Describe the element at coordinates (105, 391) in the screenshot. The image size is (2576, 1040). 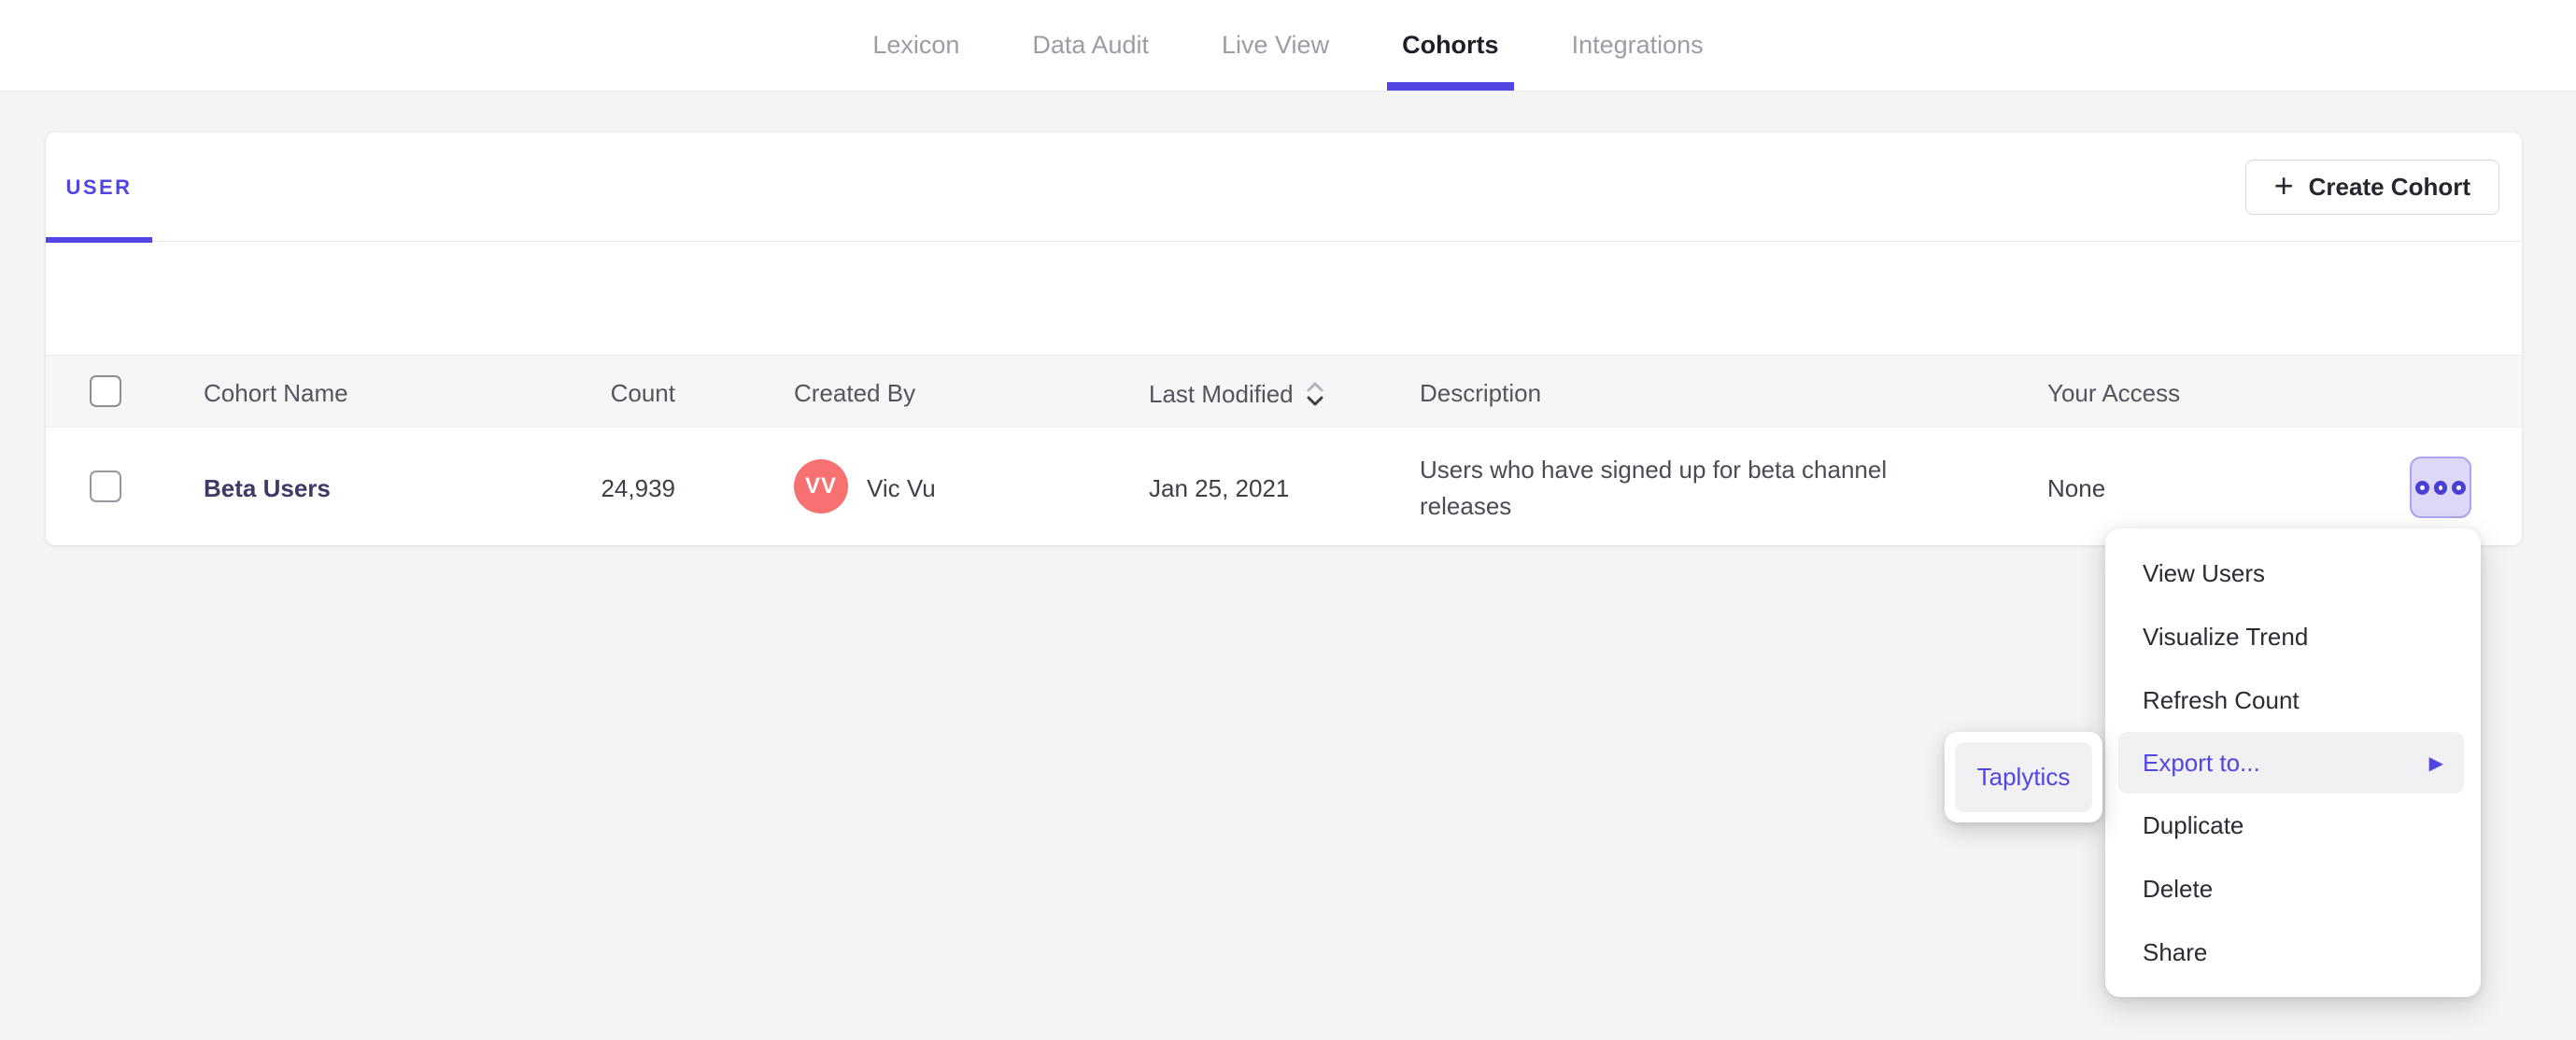
I see `select-all-checkbox` at that location.